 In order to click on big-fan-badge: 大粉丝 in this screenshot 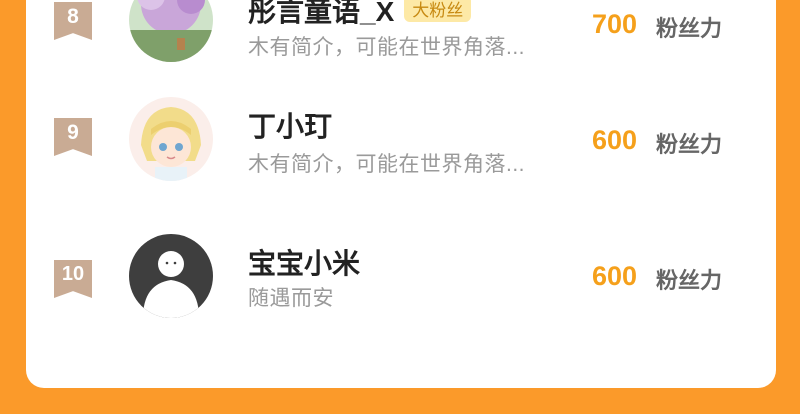, I will do `click(438, 11)`.